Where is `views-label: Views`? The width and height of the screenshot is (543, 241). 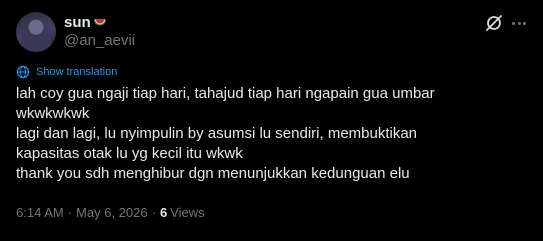 views-label: Views is located at coordinates (187, 212).